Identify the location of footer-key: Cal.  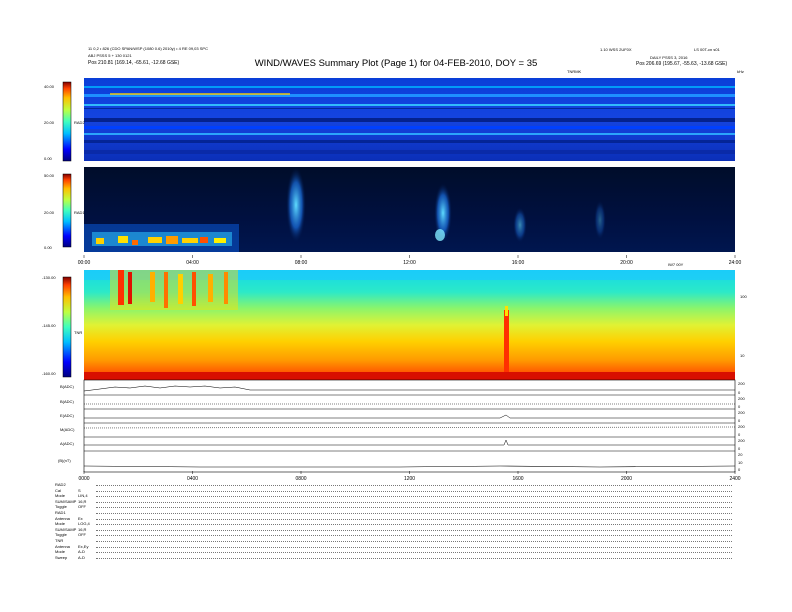
(58, 490).